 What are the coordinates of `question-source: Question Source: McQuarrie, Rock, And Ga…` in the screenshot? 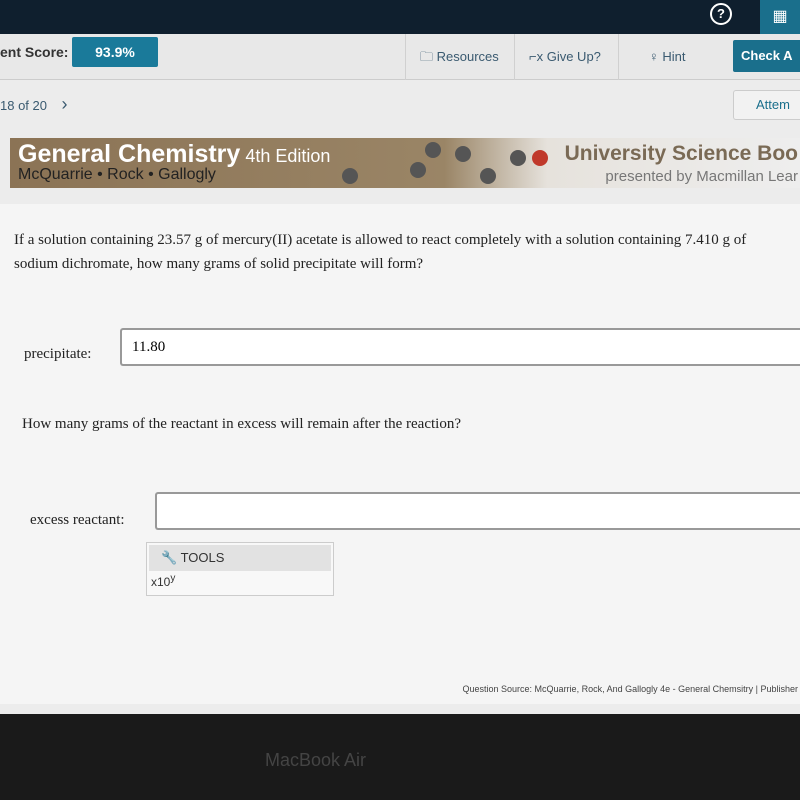 It's located at (630, 689).